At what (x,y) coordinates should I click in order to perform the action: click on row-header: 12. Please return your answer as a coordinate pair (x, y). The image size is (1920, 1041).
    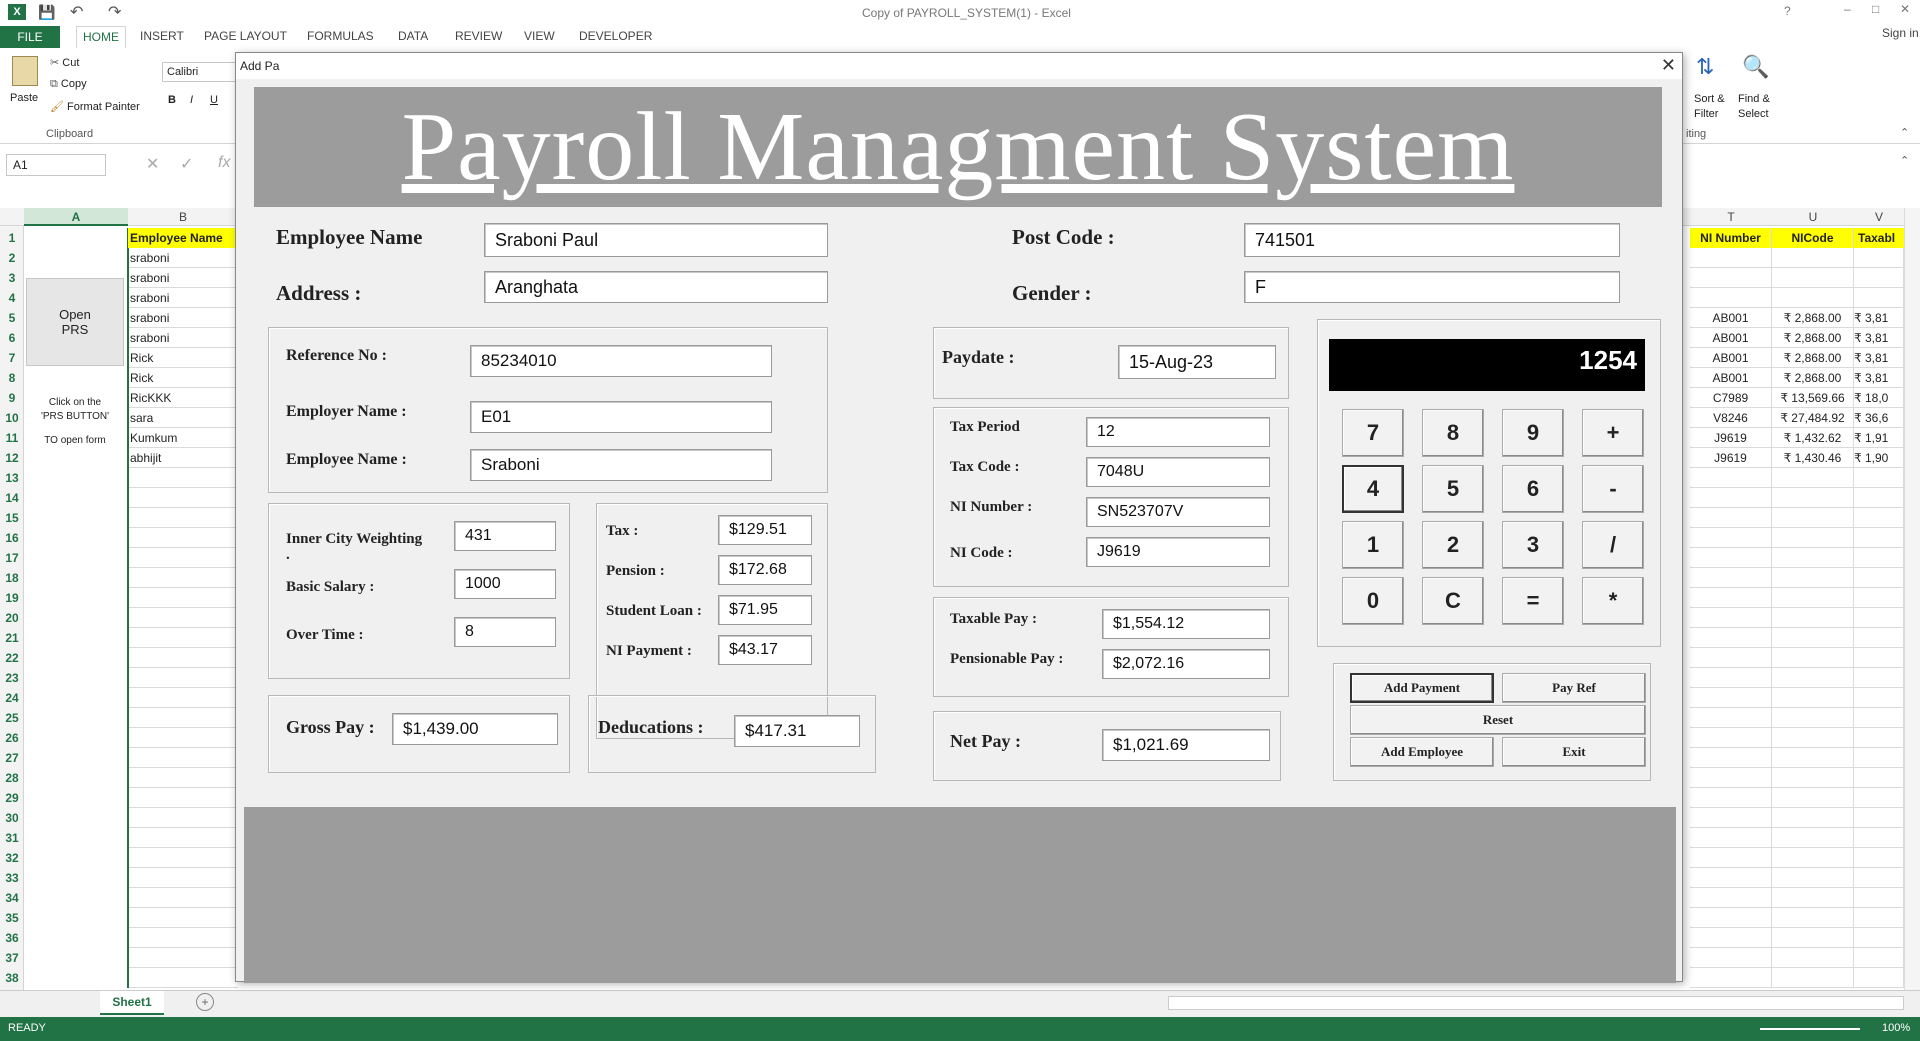
    Looking at the image, I should click on (12, 458).